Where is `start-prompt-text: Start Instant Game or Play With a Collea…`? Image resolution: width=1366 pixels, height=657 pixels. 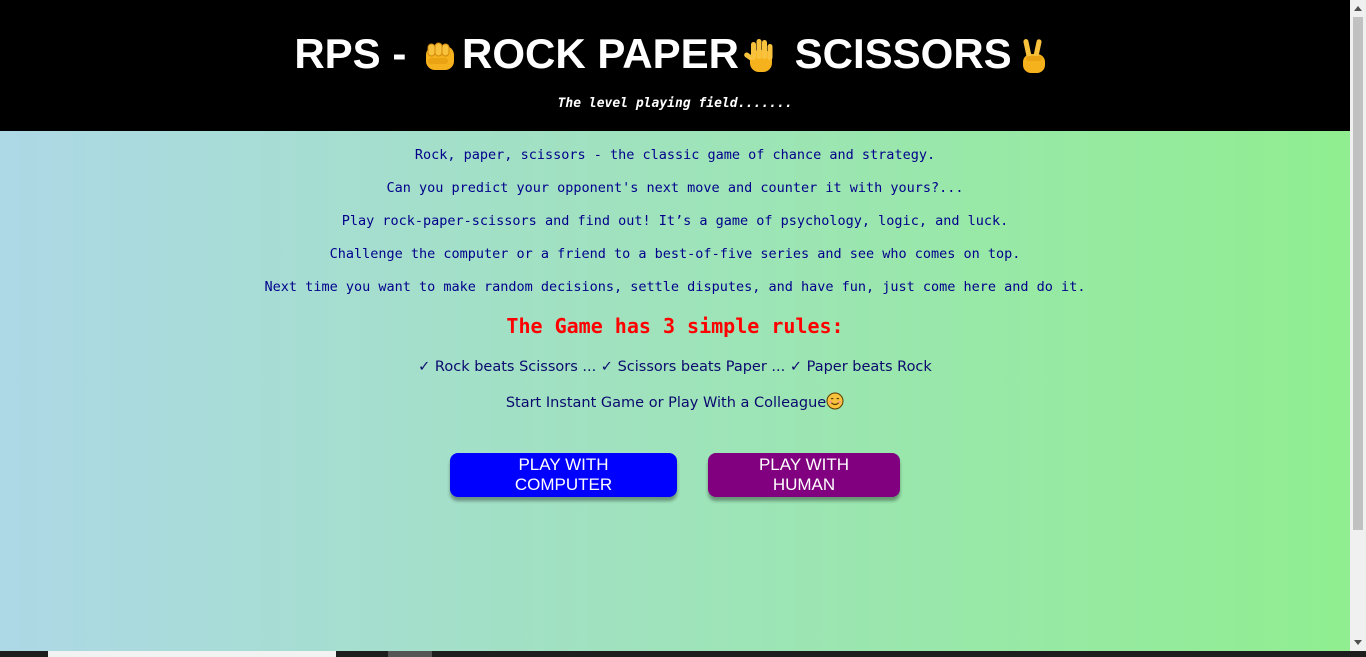 start-prompt-text: Start Instant Game or Play With a Collea… is located at coordinates (666, 403).